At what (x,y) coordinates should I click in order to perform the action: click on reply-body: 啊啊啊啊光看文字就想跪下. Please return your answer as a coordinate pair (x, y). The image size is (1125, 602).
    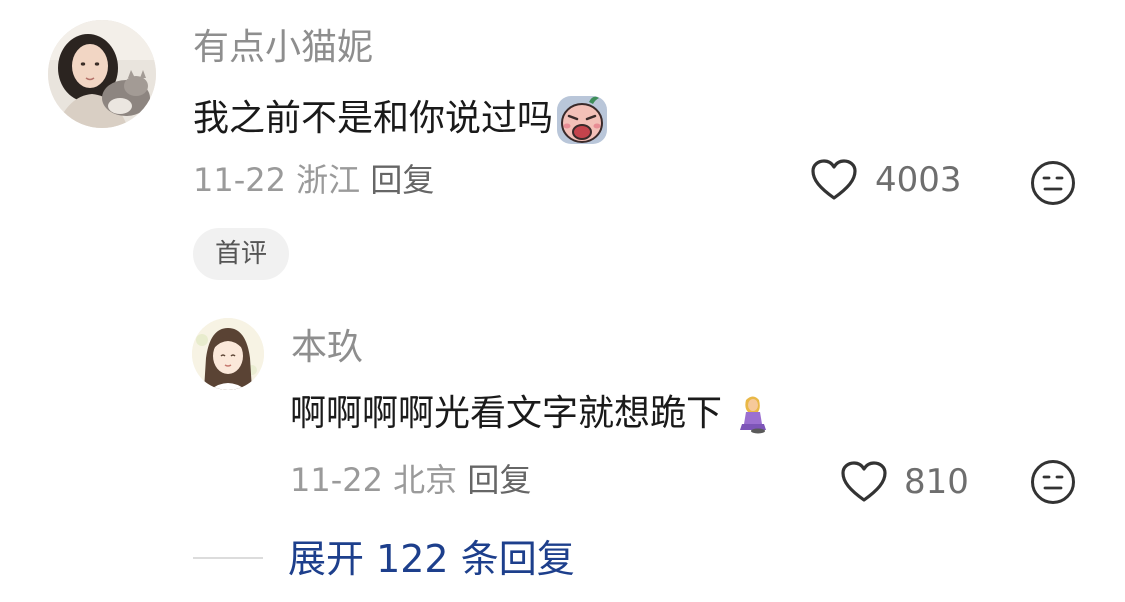
    Looking at the image, I should click on (530, 414).